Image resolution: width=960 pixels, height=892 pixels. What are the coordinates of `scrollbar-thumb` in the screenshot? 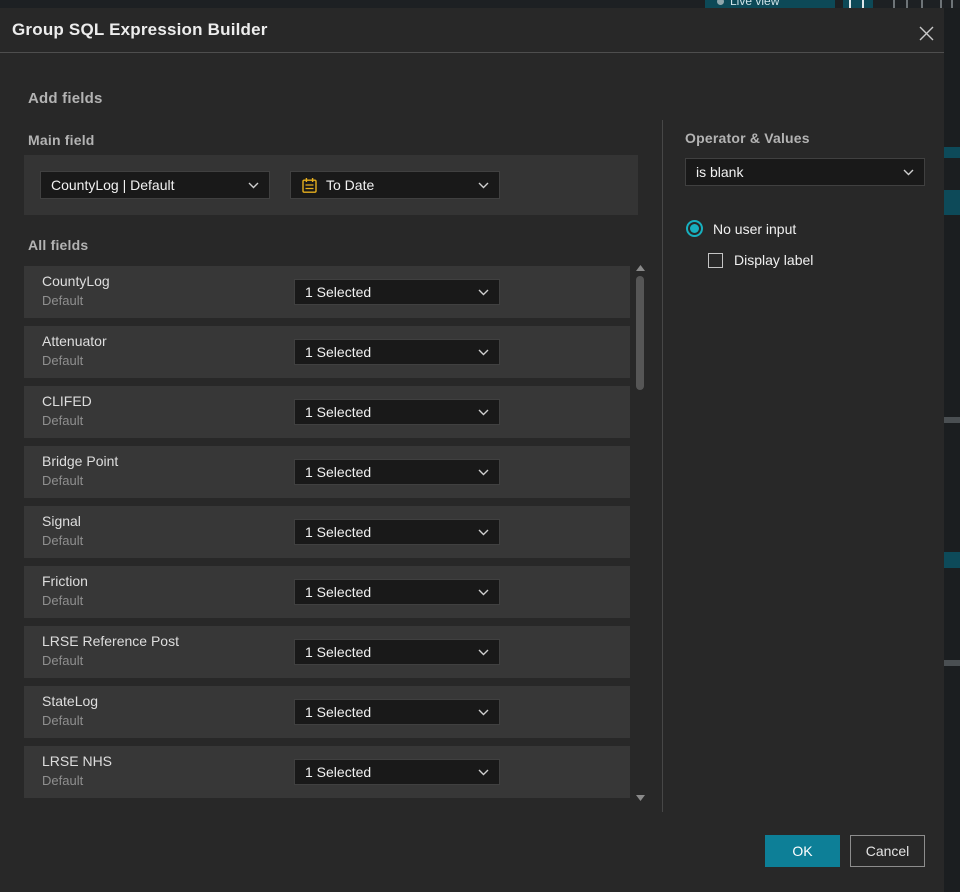 It's located at (640, 333).